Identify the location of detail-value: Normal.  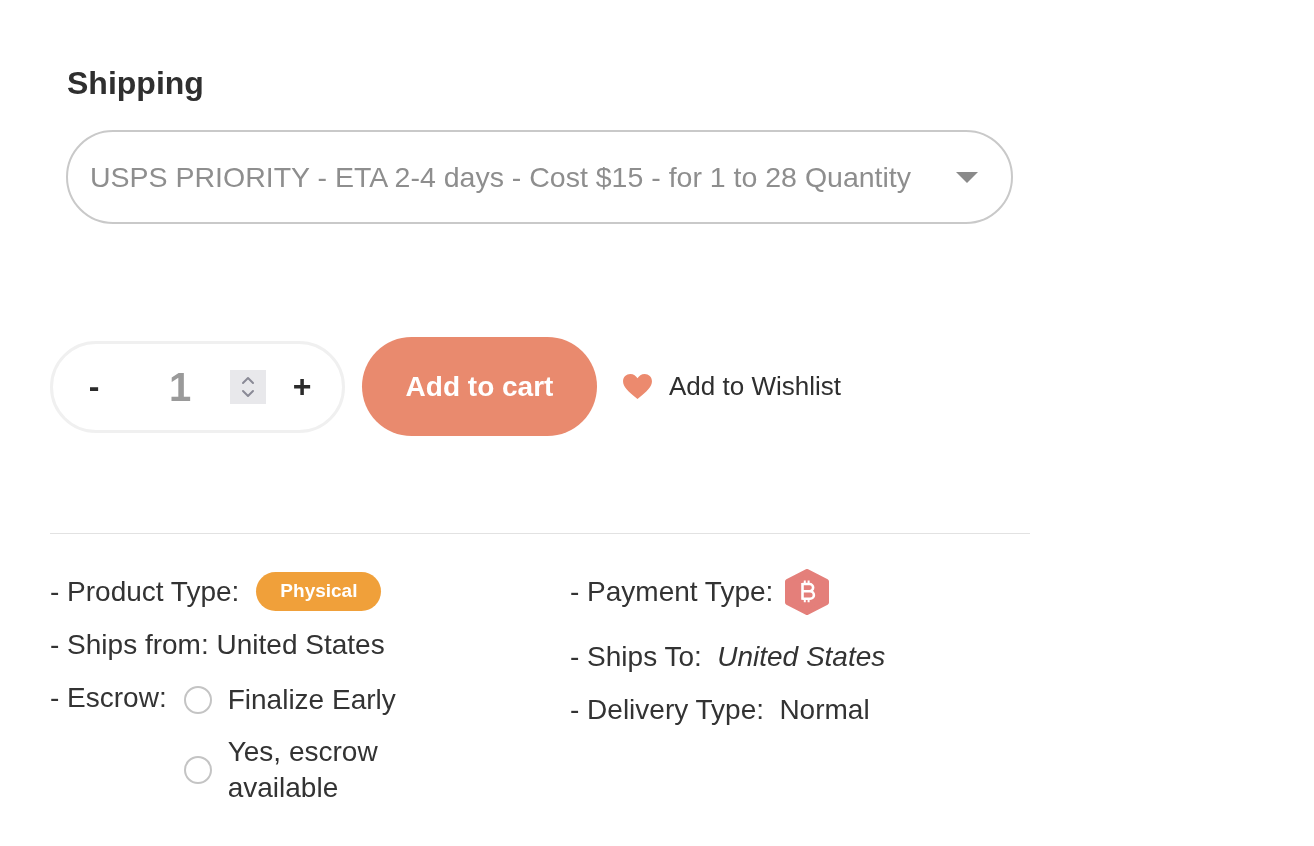
(824, 709).